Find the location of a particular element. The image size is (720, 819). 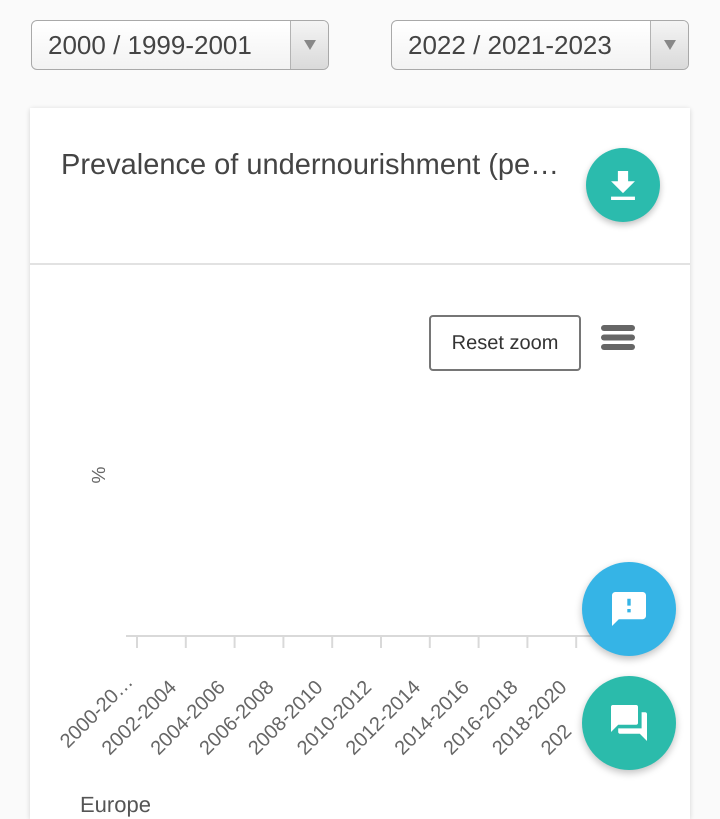

menu-icon is located at coordinates (618, 337).